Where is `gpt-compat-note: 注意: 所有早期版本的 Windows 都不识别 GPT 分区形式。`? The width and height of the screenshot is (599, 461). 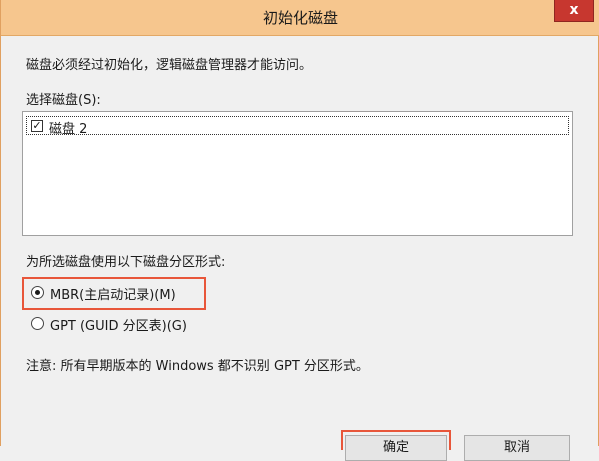 gpt-compat-note: 注意: 所有早期版本的 Windows 都不识别 GPT 分区形式。 is located at coordinates (197, 366).